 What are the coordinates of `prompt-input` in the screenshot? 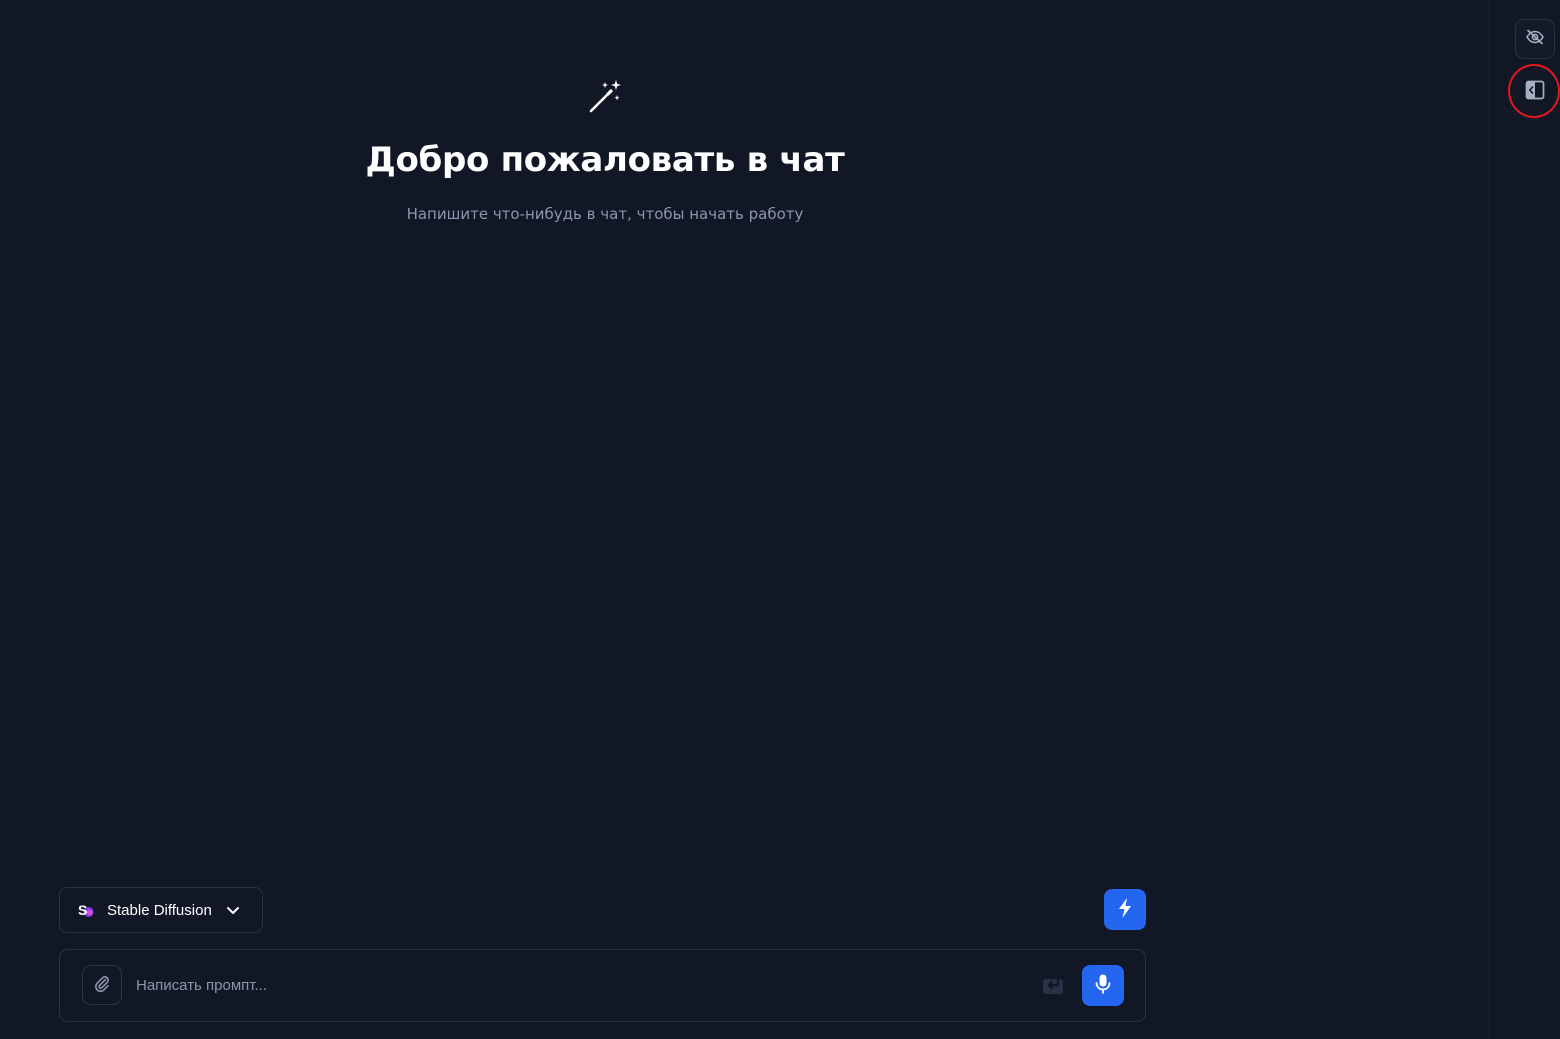 It's located at (576, 985).